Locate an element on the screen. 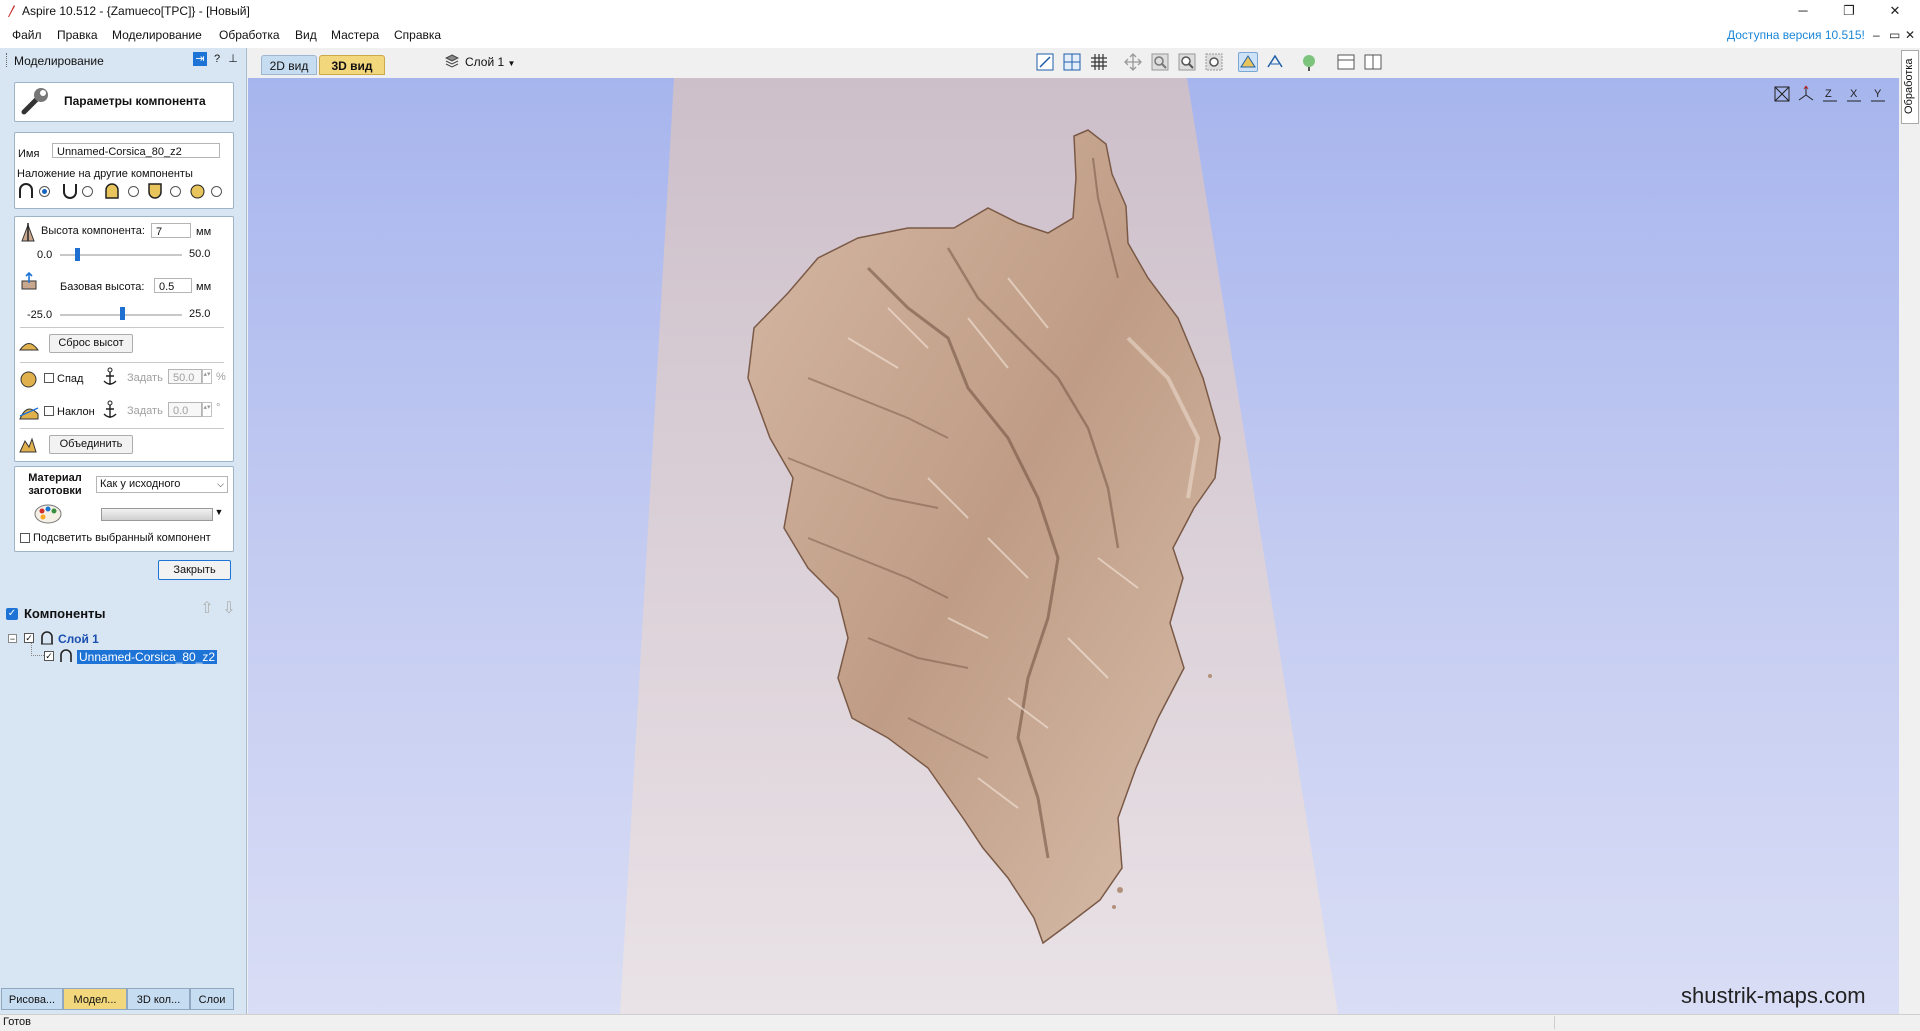  base-height-unit: мм is located at coordinates (204, 287).